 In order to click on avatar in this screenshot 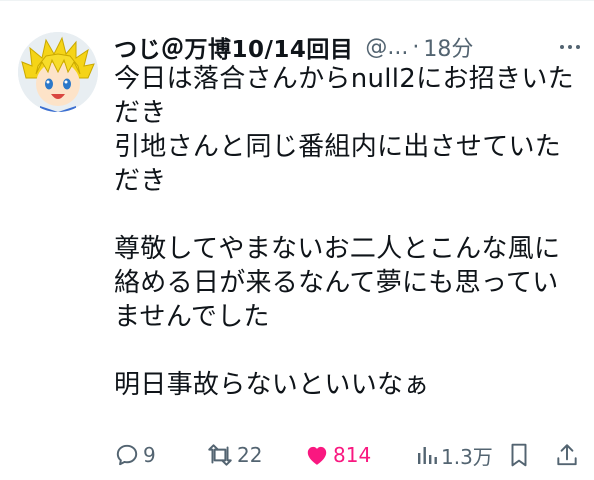, I will do `click(58, 72)`.